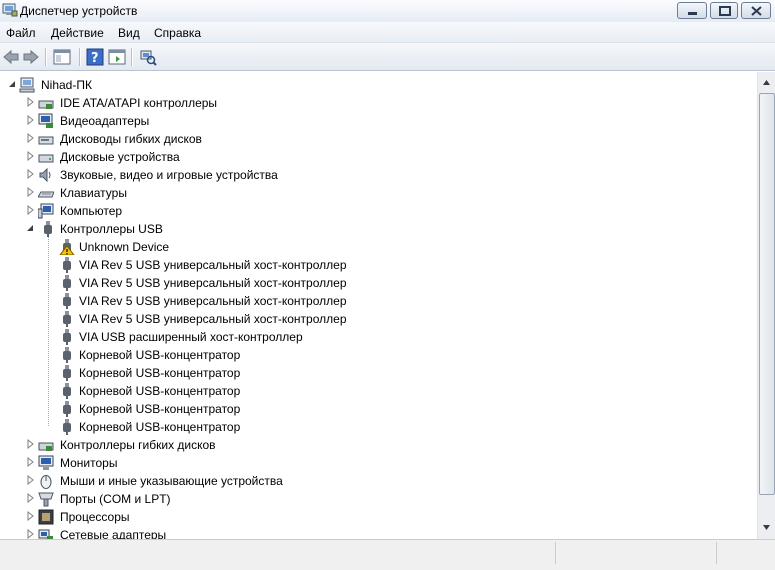 The width and height of the screenshot is (775, 570). I want to click on back-icon, so click(11, 57).